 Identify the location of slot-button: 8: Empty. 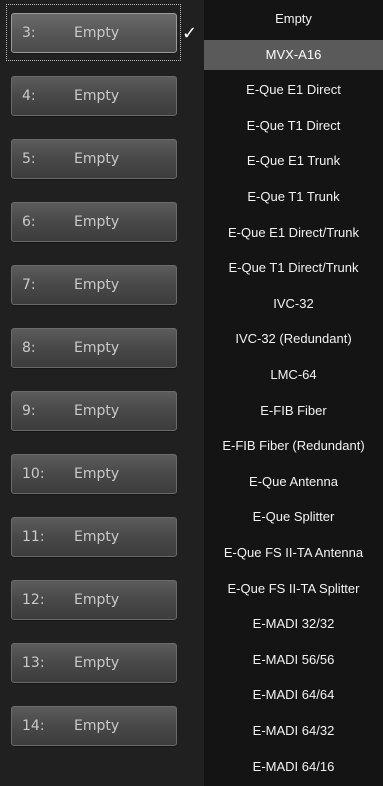
(94, 348).